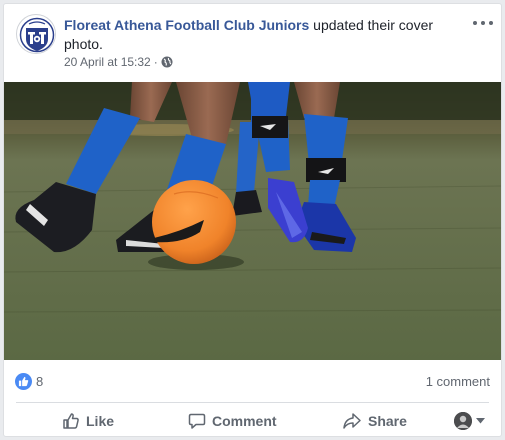 Image resolution: width=505 pixels, height=440 pixels. I want to click on like-outline-icon, so click(71, 421).